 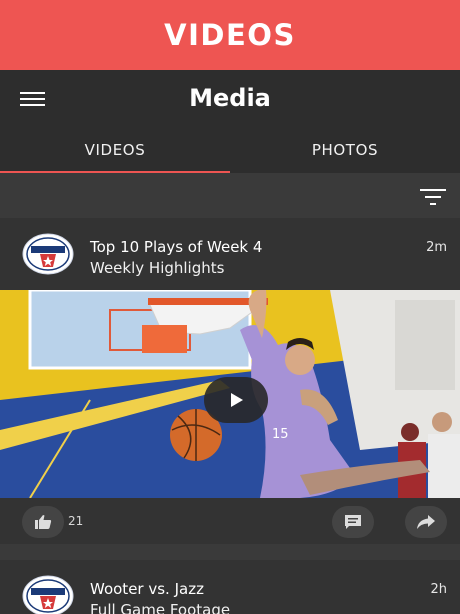 What do you see at coordinates (433, 197) in the screenshot?
I see `filter-icon` at bounding box center [433, 197].